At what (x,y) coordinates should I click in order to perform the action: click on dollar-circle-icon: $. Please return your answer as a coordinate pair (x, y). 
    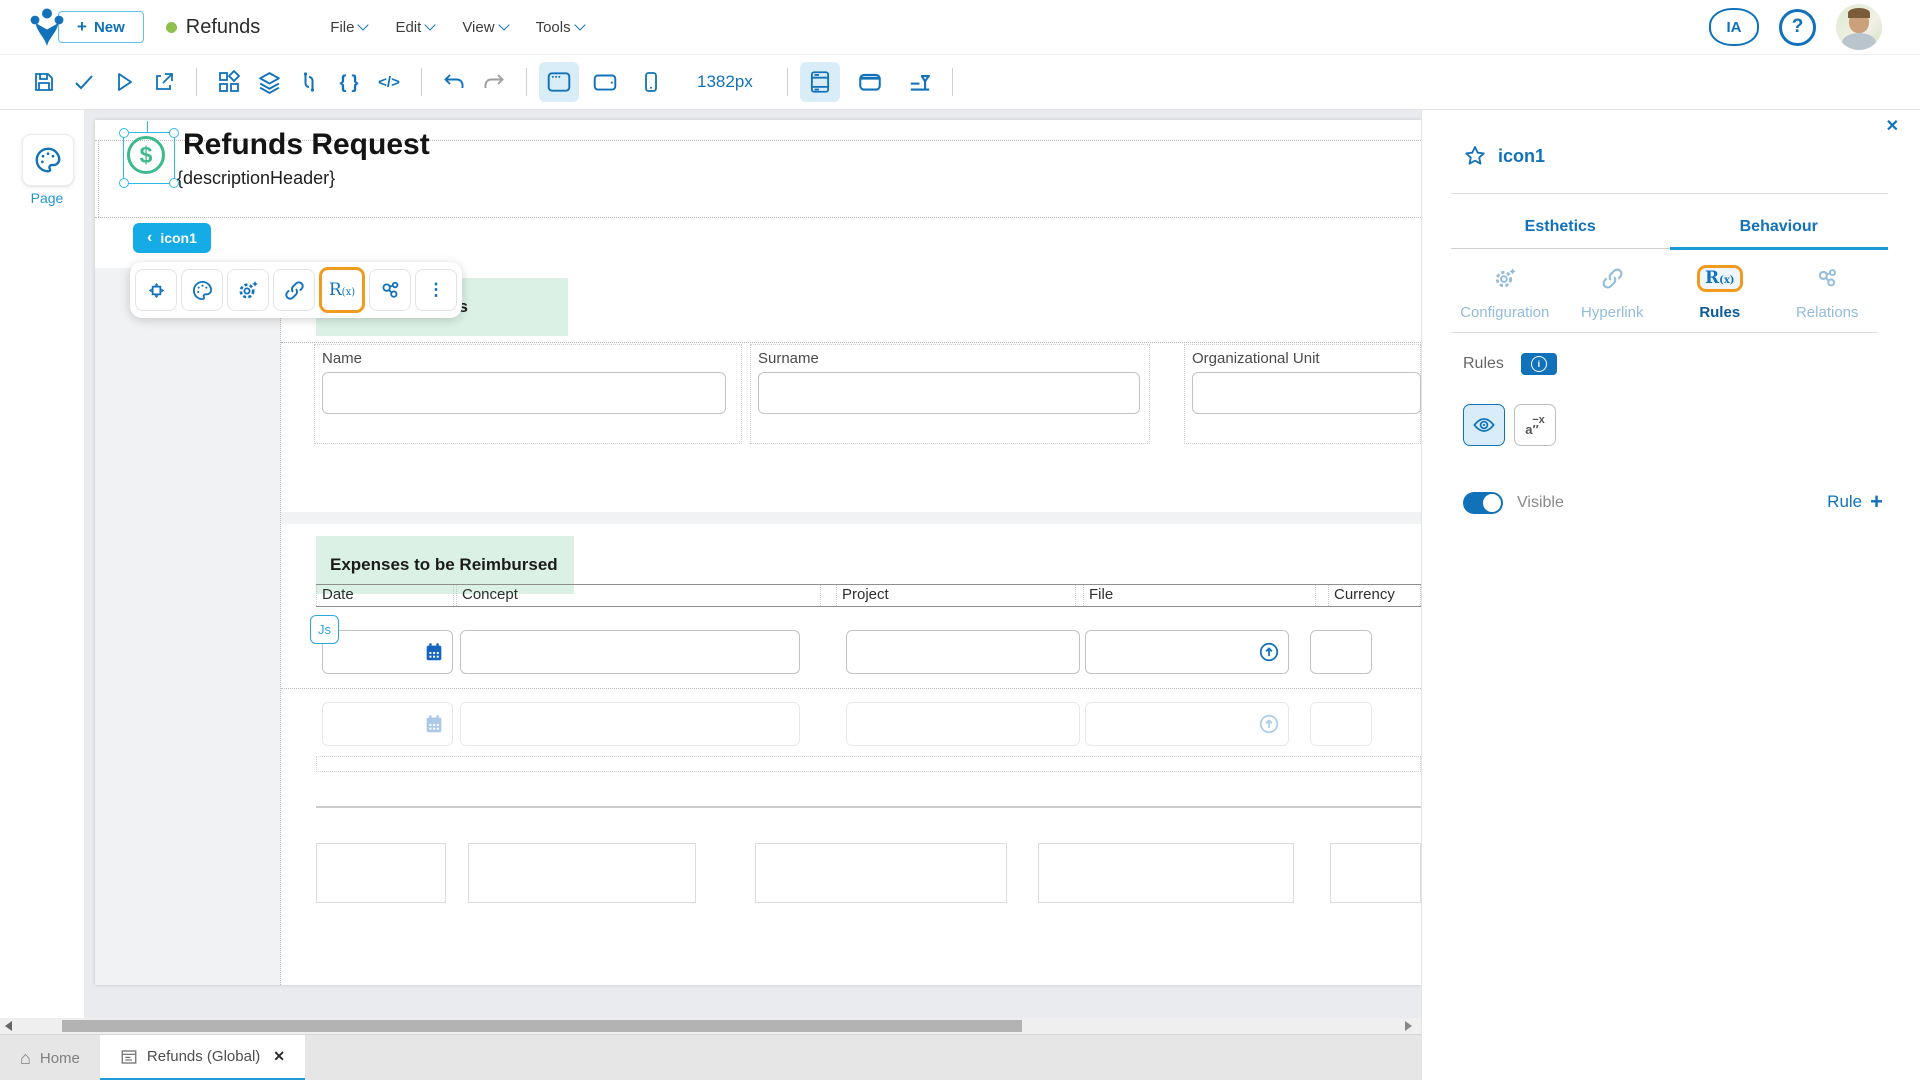
    Looking at the image, I should click on (146, 155).